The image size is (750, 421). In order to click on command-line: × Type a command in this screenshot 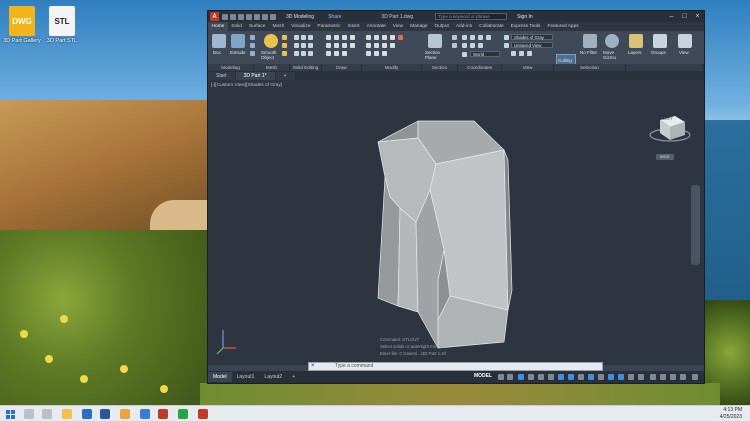, I will do `click(455, 366)`.